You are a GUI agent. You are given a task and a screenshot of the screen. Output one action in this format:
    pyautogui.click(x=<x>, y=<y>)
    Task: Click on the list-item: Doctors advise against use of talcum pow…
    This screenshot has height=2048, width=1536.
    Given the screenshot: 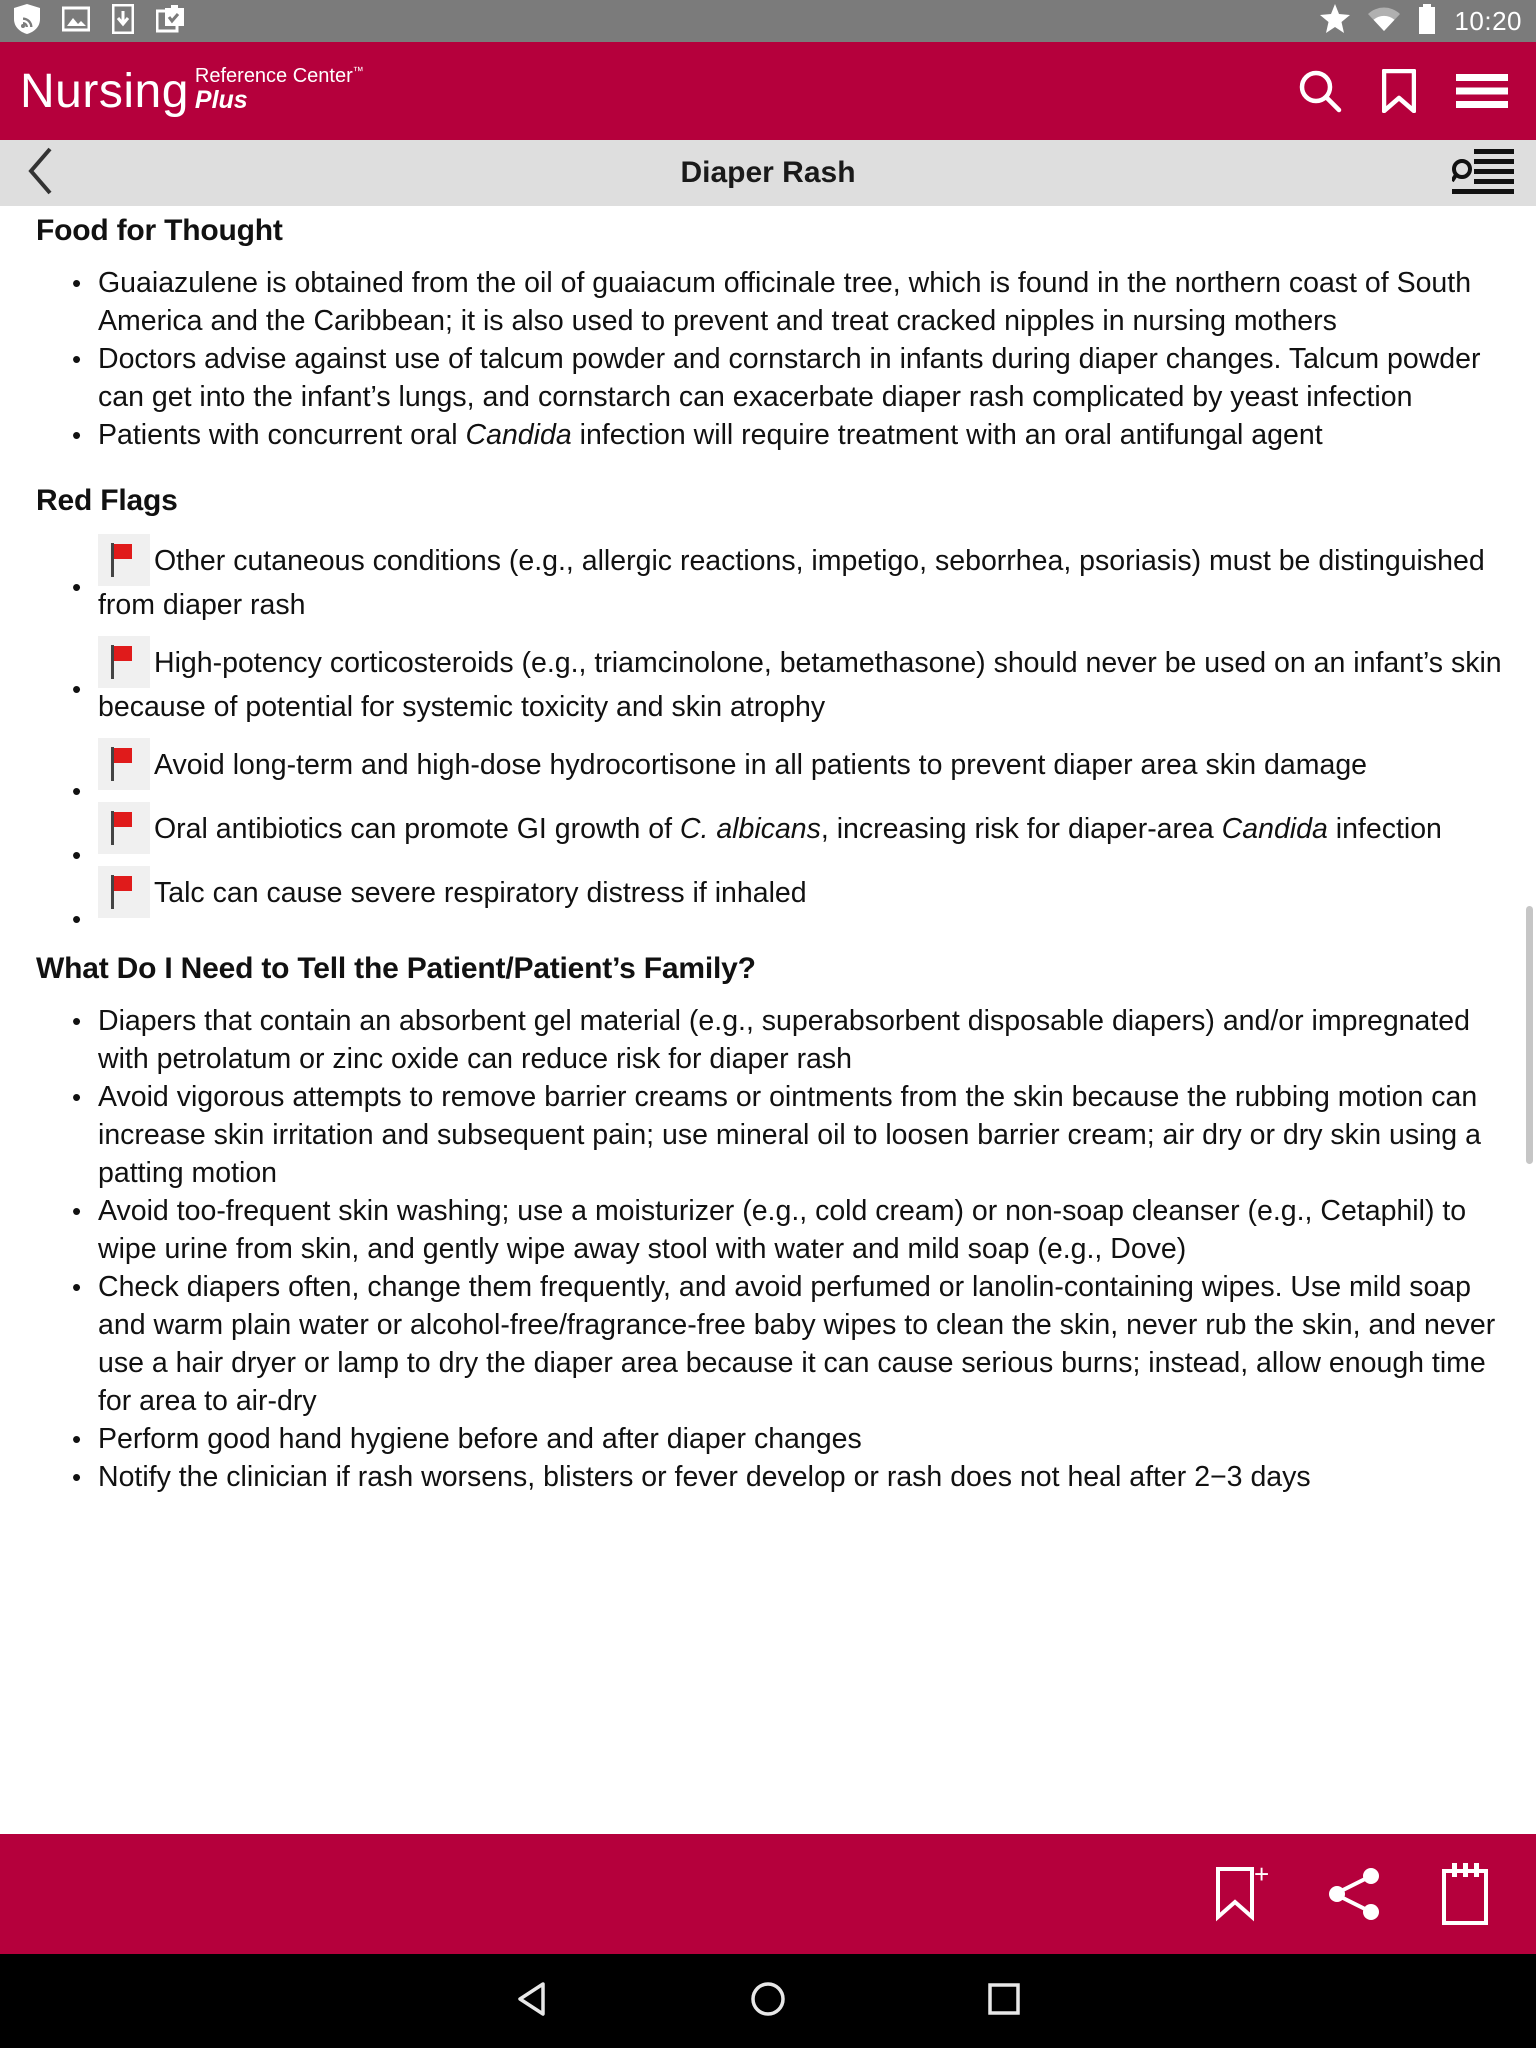 What is the action you would take?
    pyautogui.click(x=772, y=378)
    